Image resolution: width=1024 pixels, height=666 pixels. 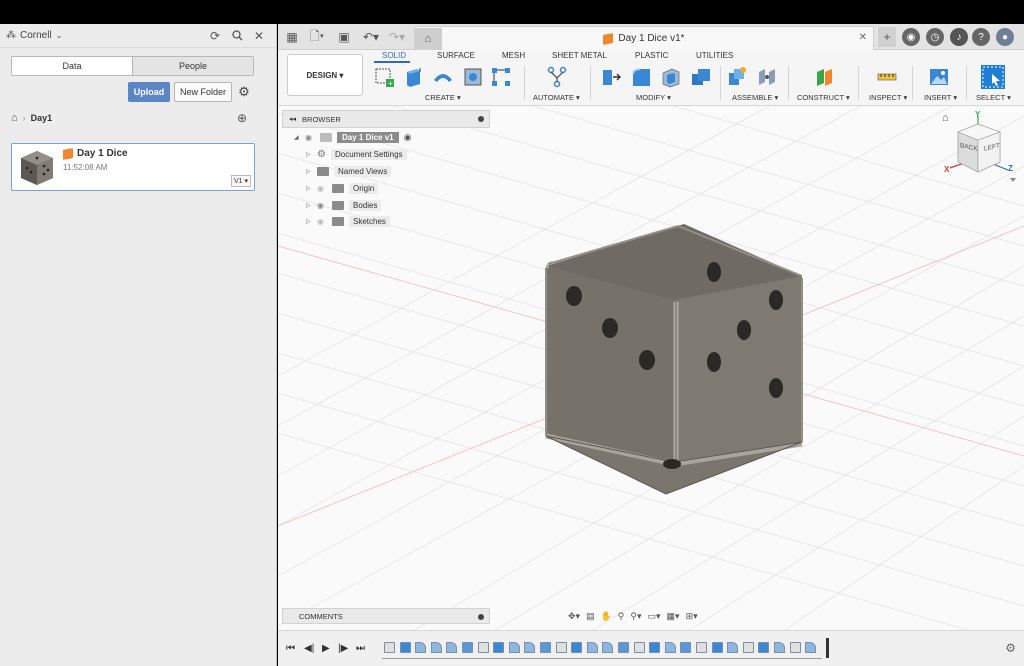 What do you see at coordinates (244, 92) in the screenshot?
I see `gear-icon: ⚙` at bounding box center [244, 92].